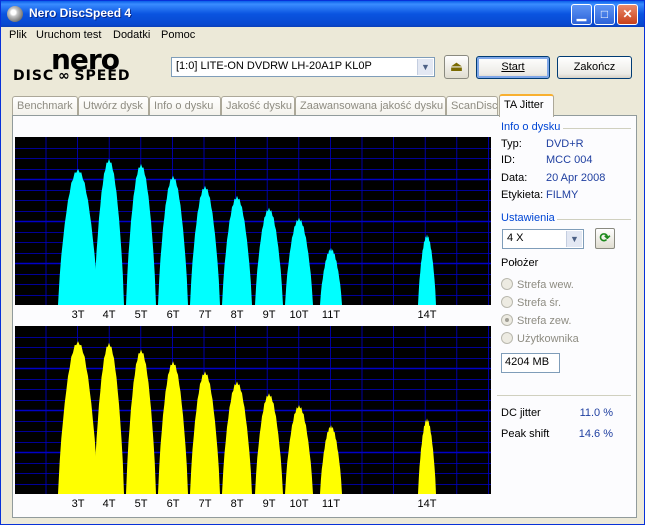 Image resolution: width=645 pixels, height=525 pixels. Describe the element at coordinates (508, 160) in the screenshot. I see `info-id-label: ID:` at that location.